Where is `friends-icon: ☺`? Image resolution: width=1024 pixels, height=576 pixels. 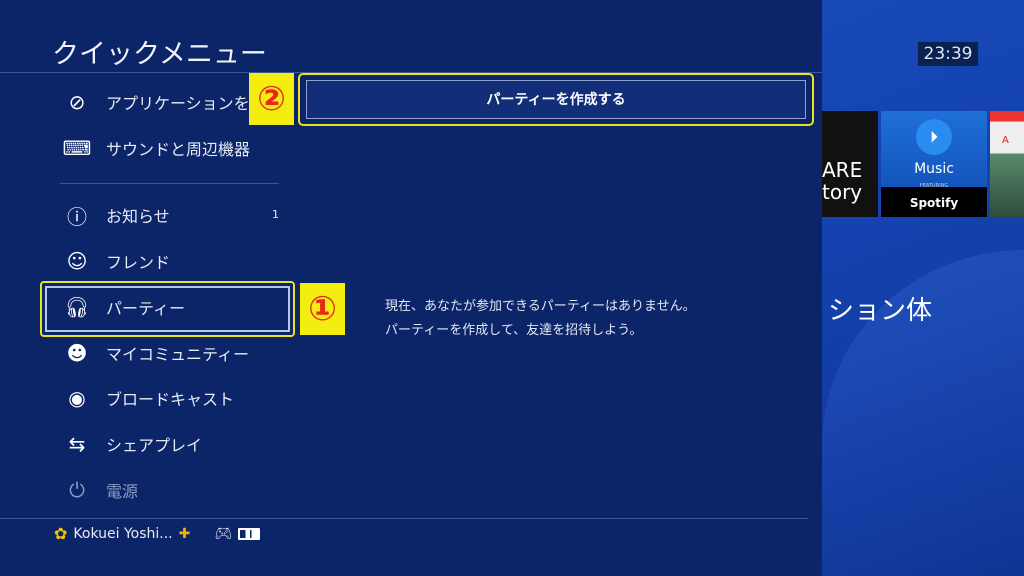
friends-icon: ☺ is located at coordinates (77, 261).